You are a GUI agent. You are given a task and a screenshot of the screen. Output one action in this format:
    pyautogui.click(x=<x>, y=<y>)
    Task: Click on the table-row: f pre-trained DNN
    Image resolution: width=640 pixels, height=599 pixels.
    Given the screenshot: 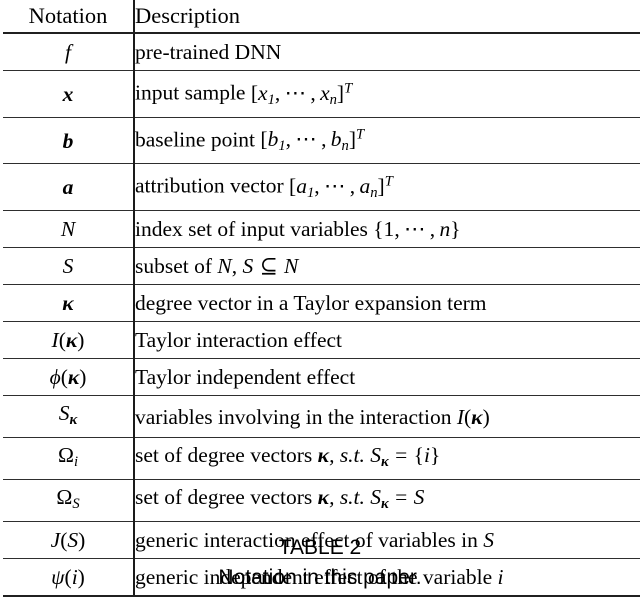 What is the action you would take?
    pyautogui.click(x=321, y=52)
    